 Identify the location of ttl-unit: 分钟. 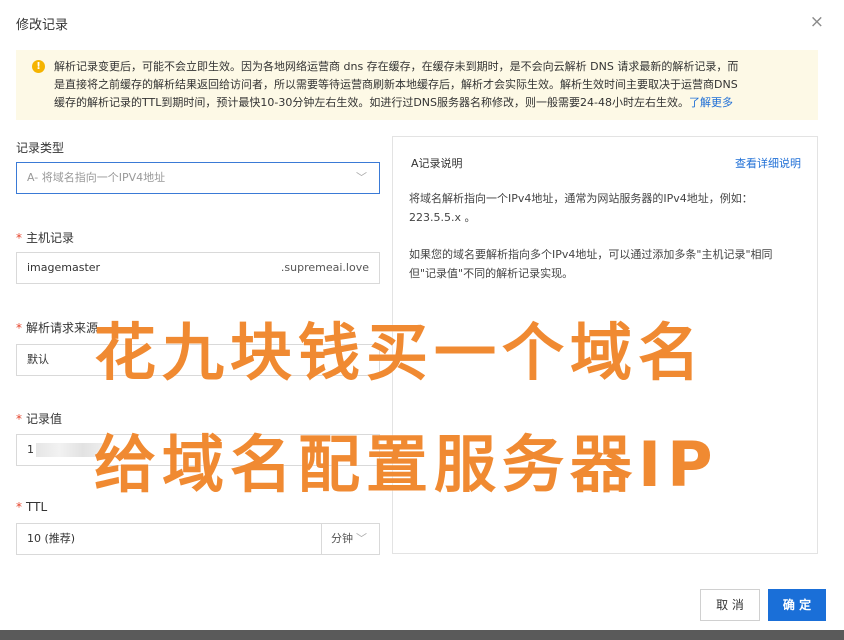
(342, 538).